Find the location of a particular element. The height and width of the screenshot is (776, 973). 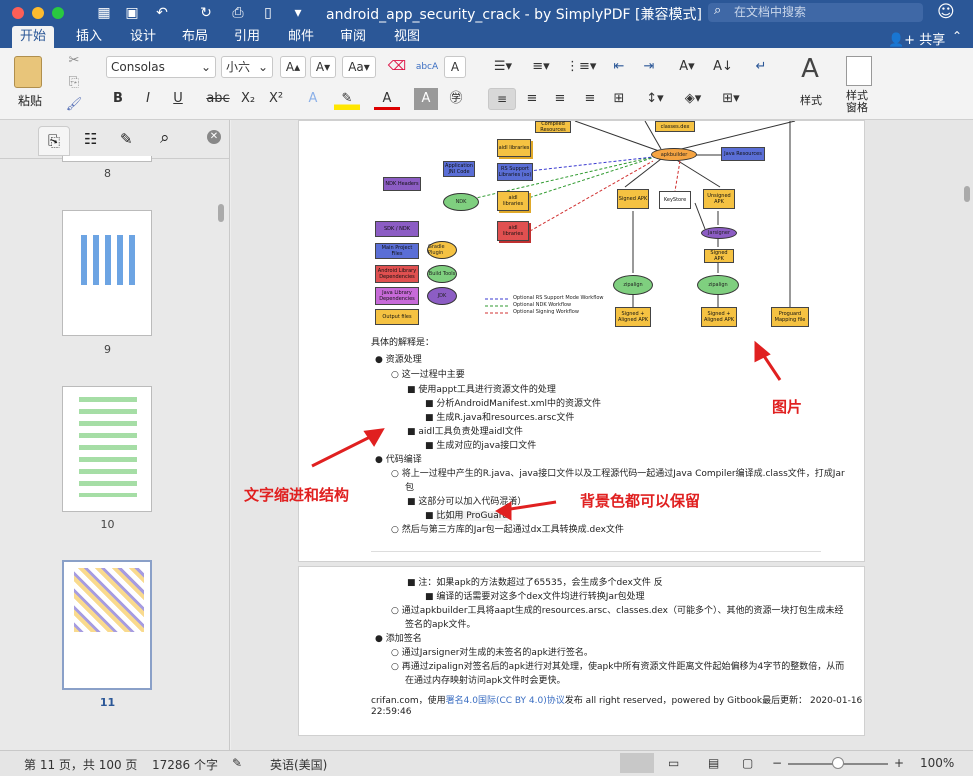

bullets-icon: ☰▾ is located at coordinates (503, 67).